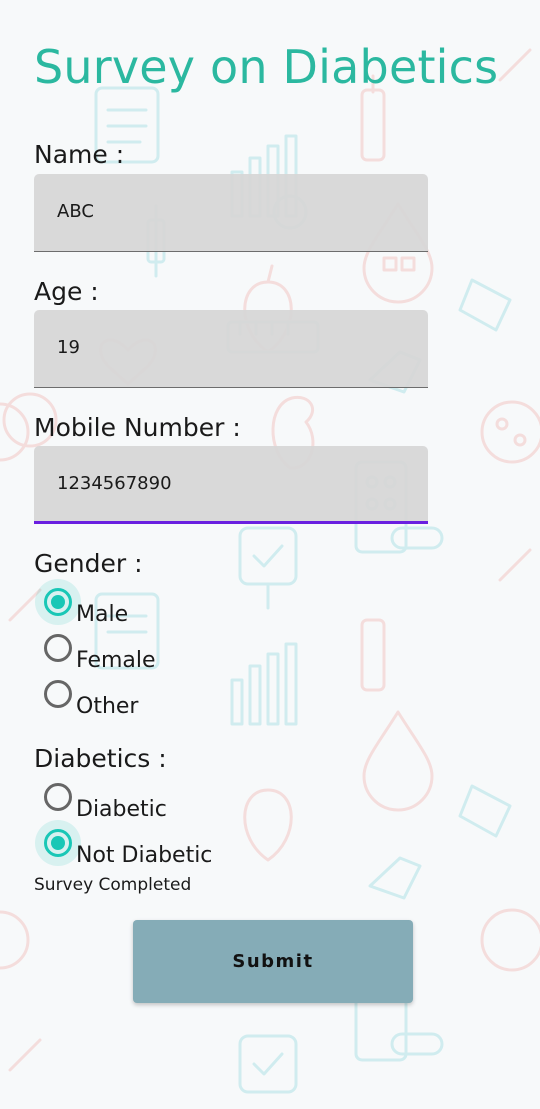 Image resolution: width=540 pixels, height=1109 pixels. What do you see at coordinates (266, 67) in the screenshot?
I see `page-title: Survey on Diabetics` at bounding box center [266, 67].